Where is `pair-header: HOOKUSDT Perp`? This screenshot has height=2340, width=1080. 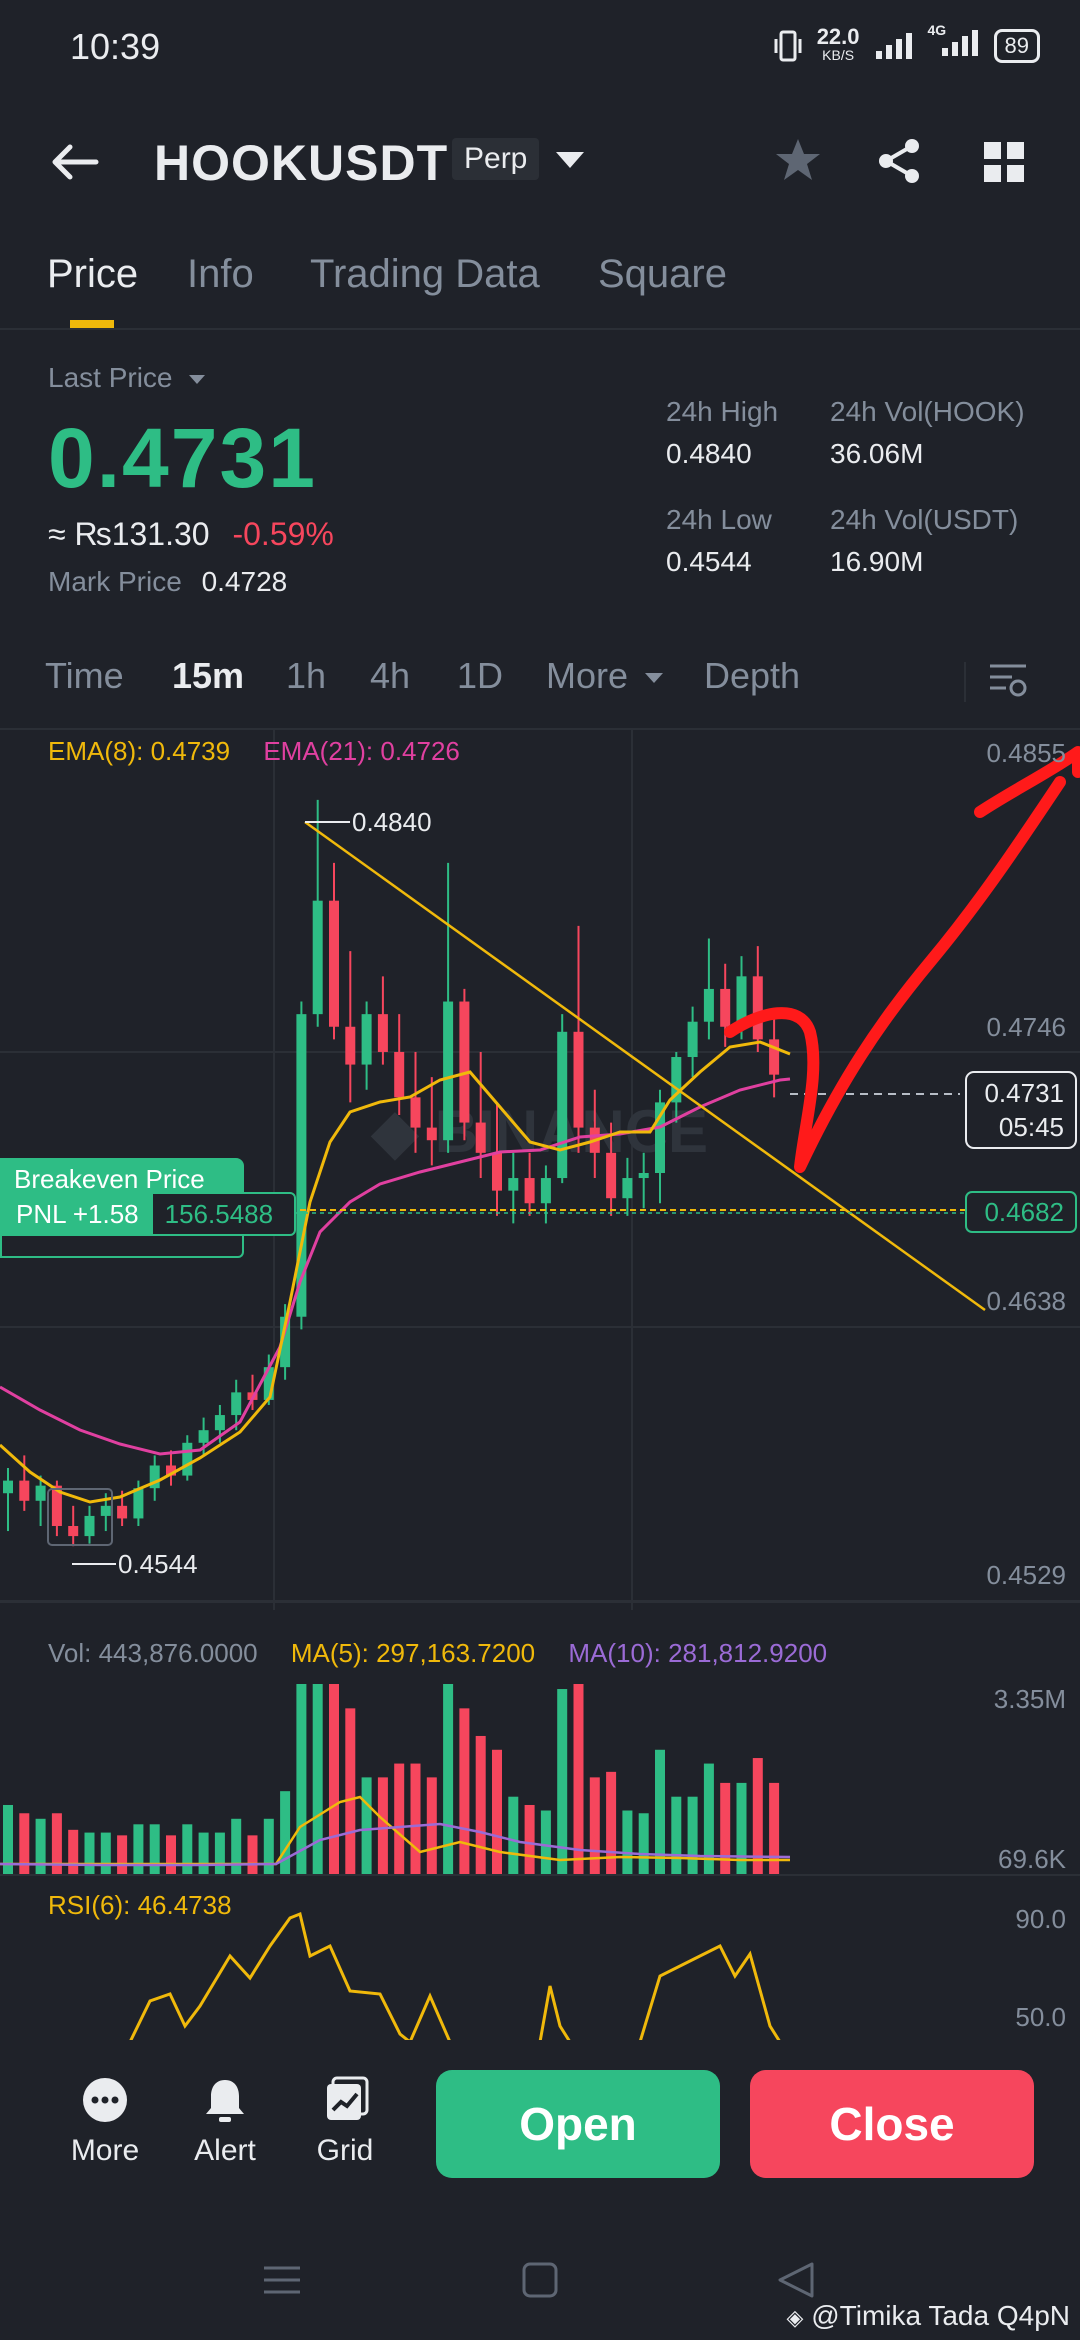 pair-header: HOOKUSDT Perp is located at coordinates (540, 161).